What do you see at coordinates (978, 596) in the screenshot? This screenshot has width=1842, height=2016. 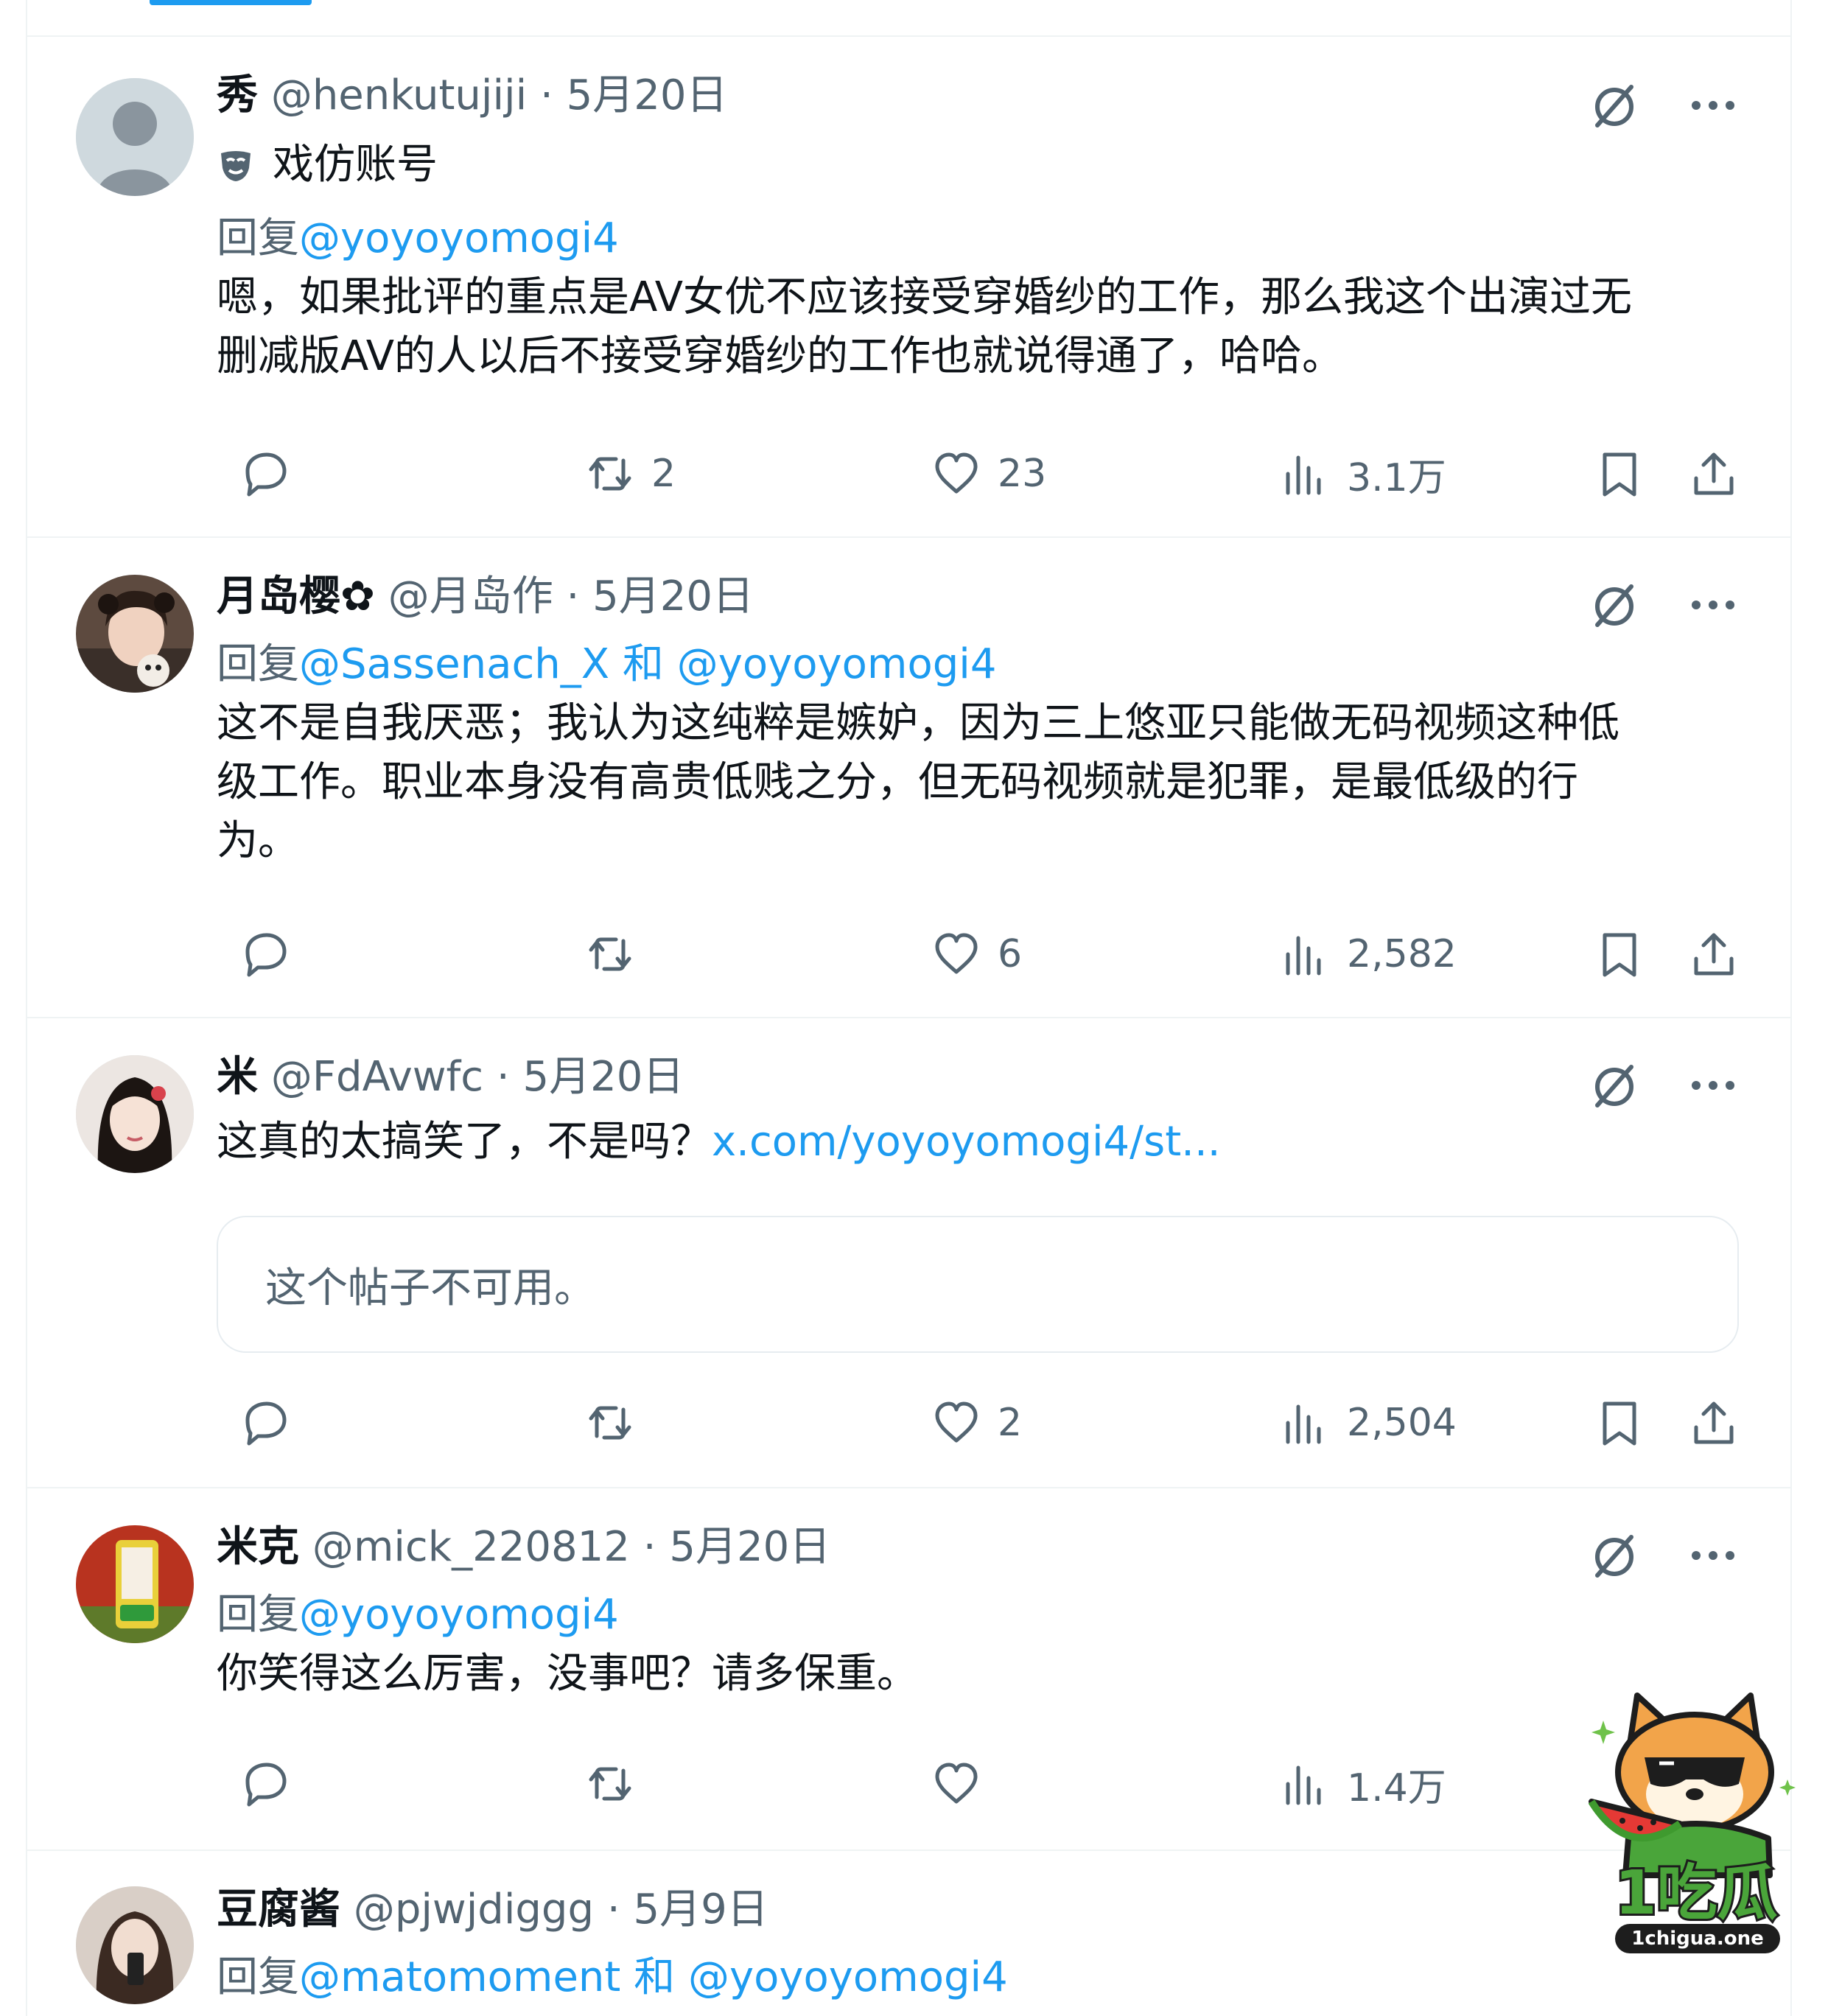 I see `tweet-header: 月岛樱✿ @月岛作 · 5月20日` at bounding box center [978, 596].